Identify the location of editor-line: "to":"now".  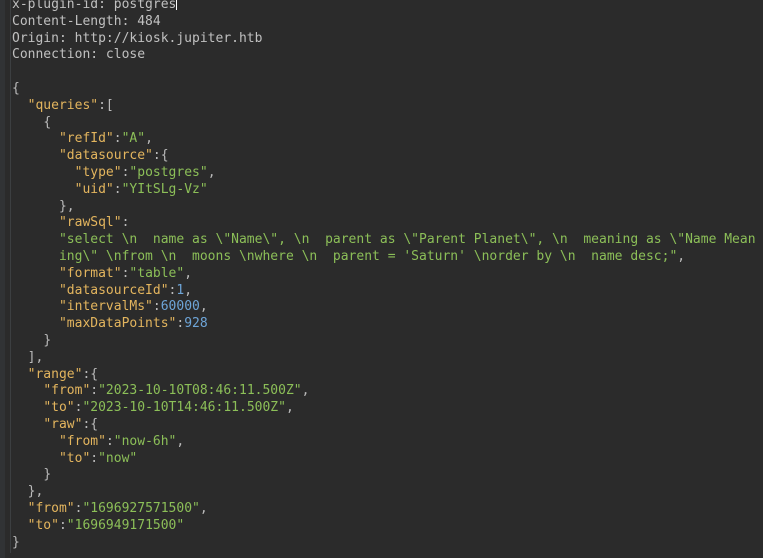
(387, 459).